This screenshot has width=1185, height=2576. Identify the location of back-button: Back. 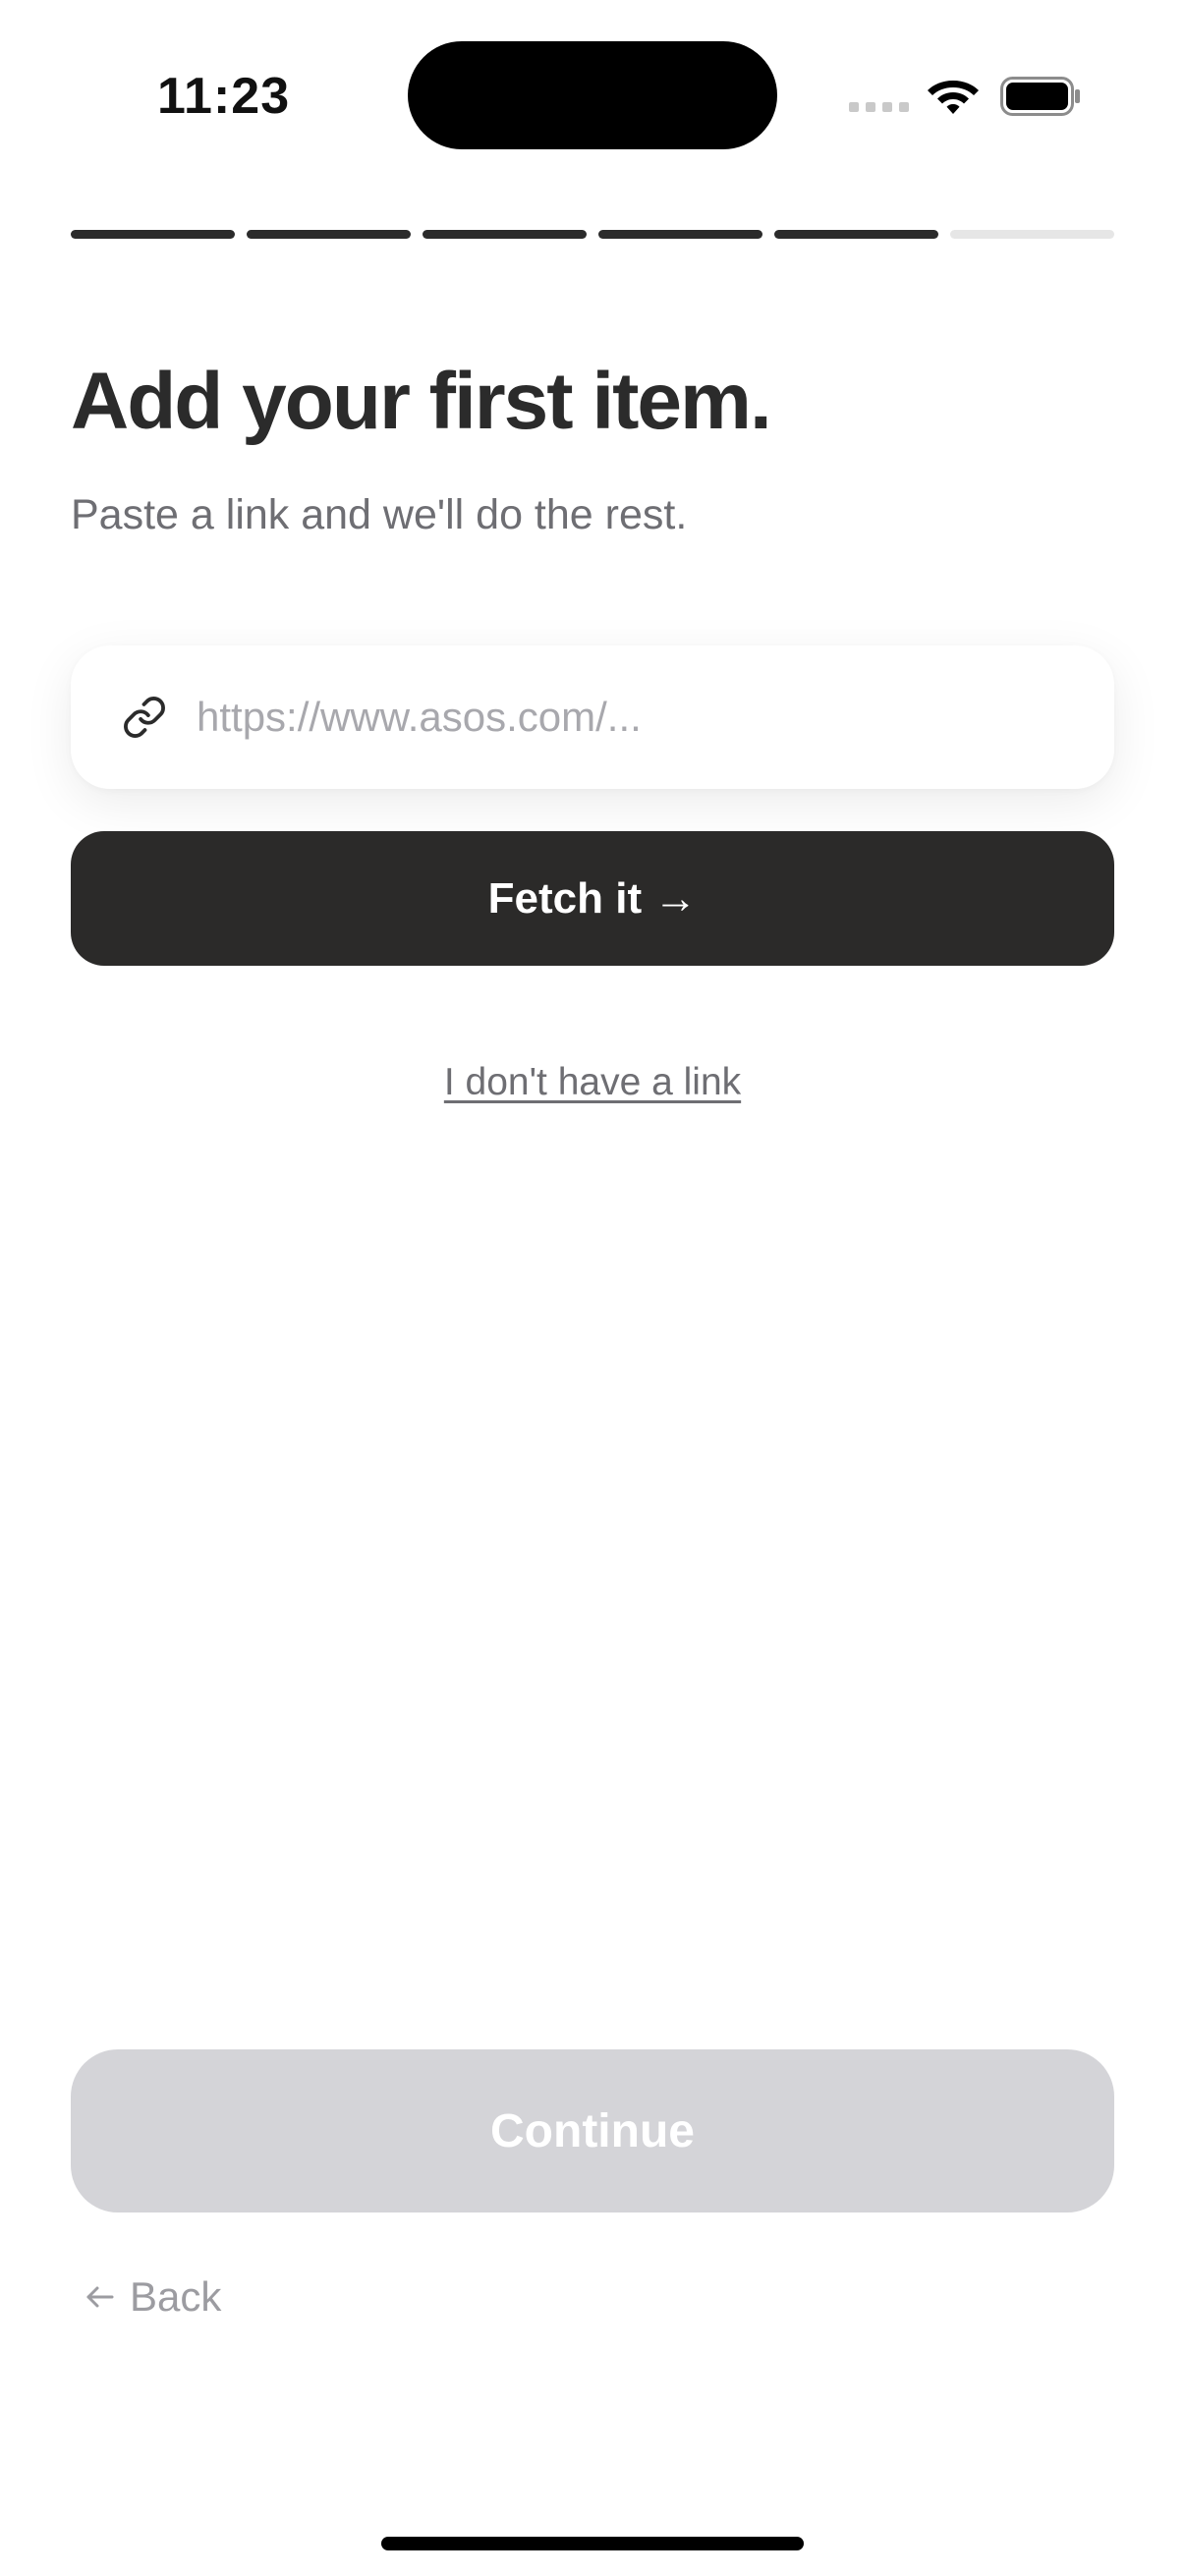
(152, 2297).